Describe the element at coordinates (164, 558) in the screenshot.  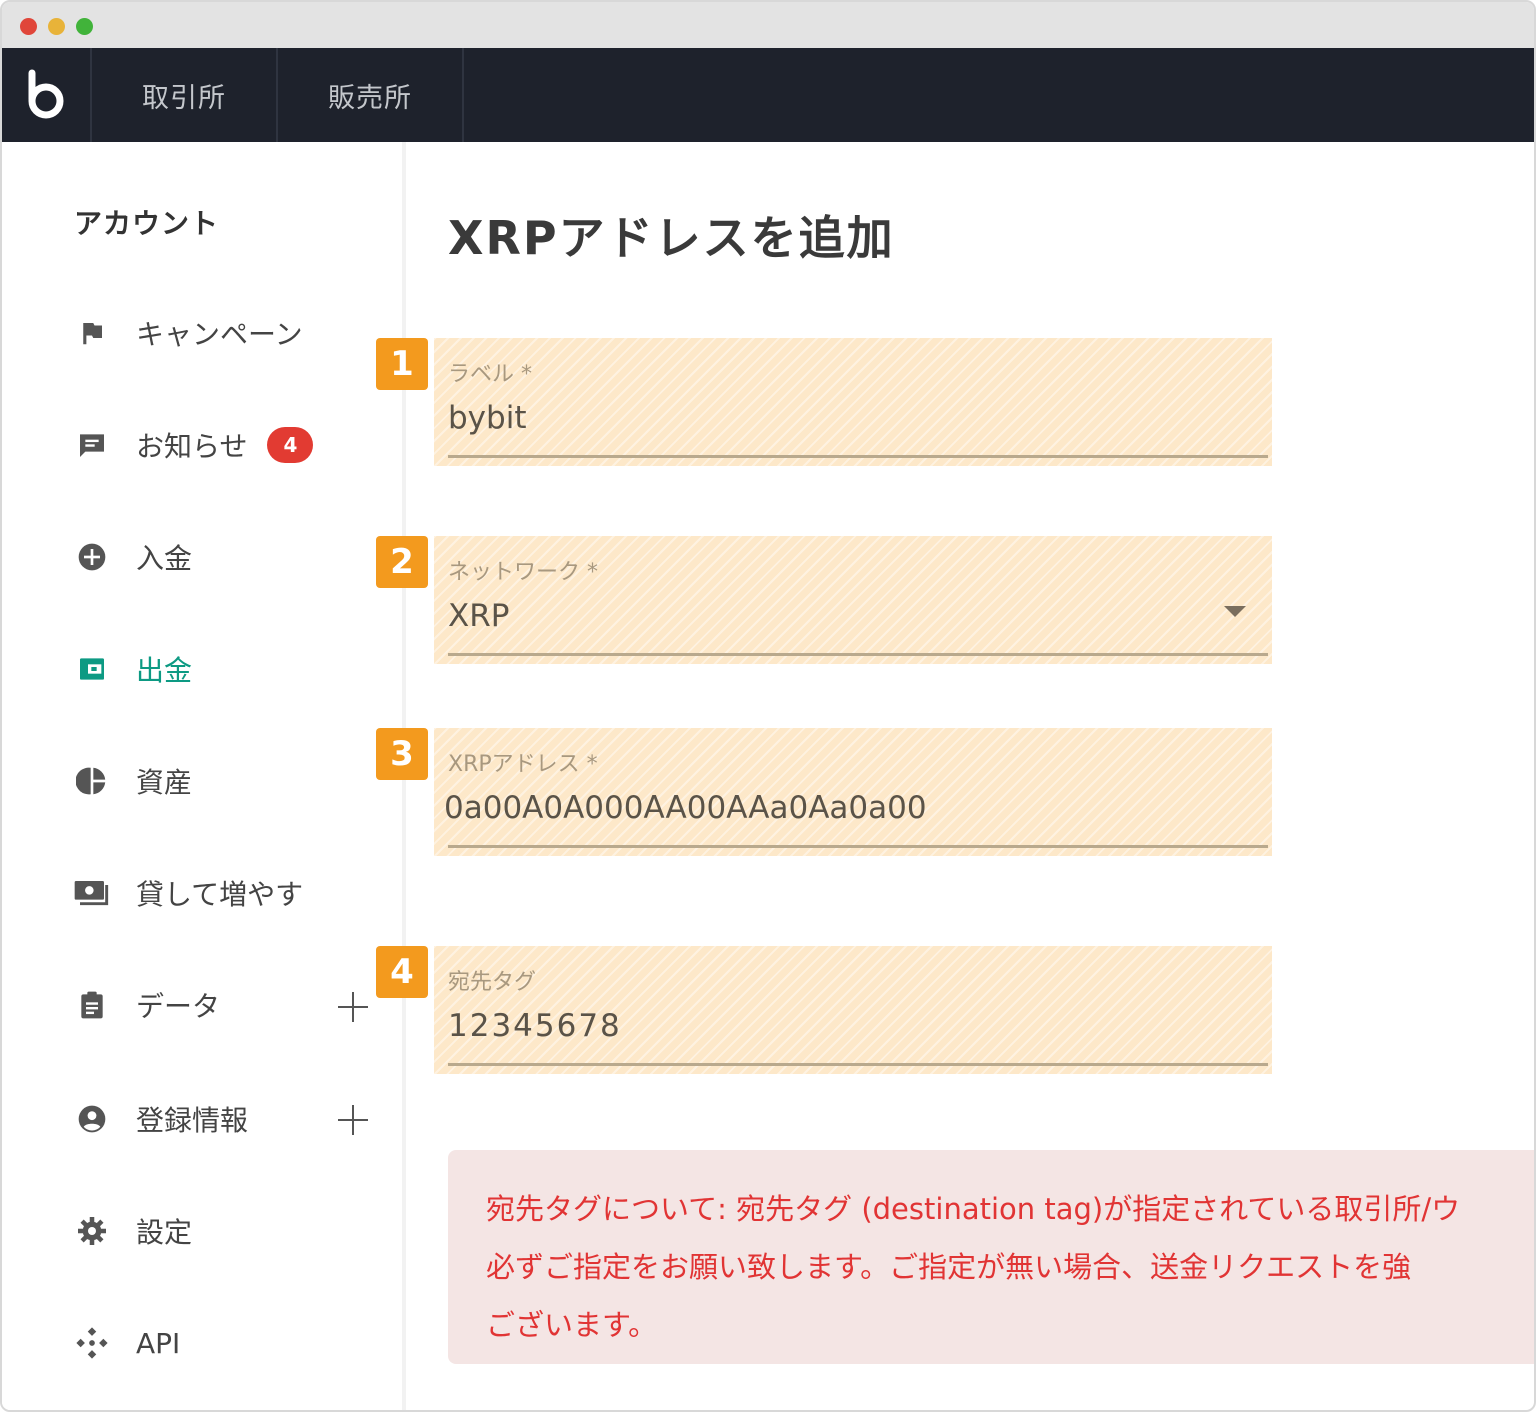
I see `sidebar-item-label: 入金` at that location.